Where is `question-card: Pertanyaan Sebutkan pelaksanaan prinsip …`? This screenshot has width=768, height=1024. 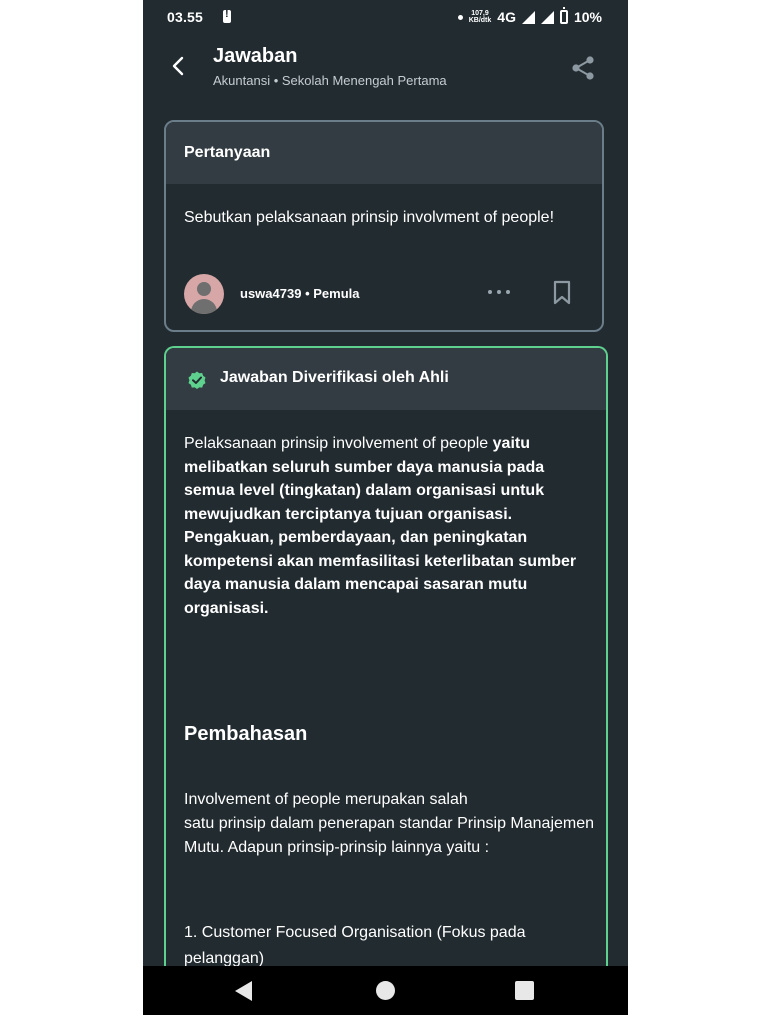 question-card: Pertanyaan Sebutkan pelaksanaan prinsip … is located at coordinates (384, 226).